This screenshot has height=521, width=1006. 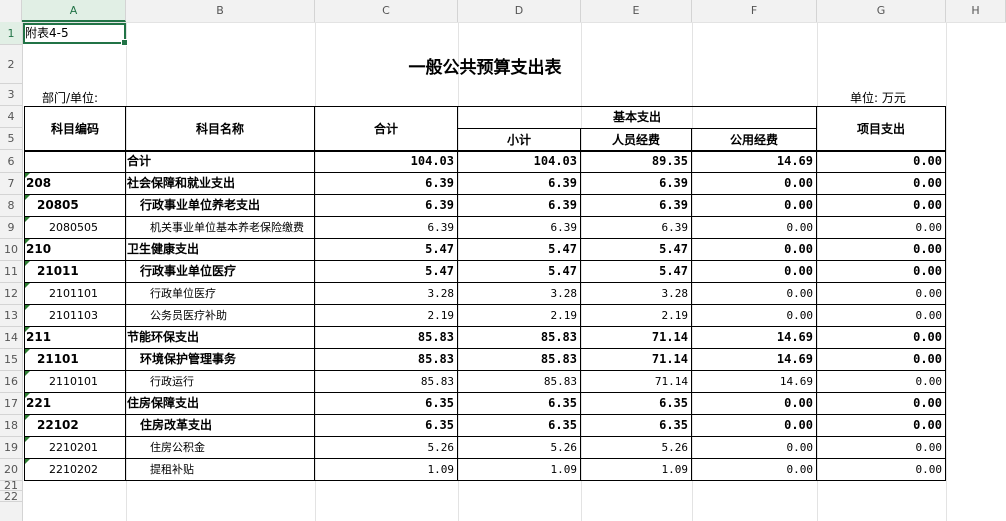 What do you see at coordinates (75, 161) in the screenshot?
I see `table-cell-code` at bounding box center [75, 161].